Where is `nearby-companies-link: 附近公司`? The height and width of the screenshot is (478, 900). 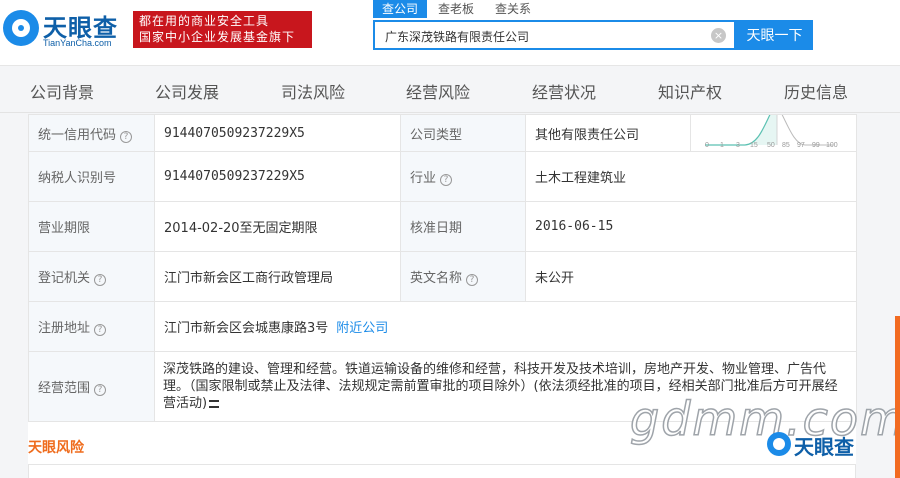 nearby-companies-link: 附近公司 is located at coordinates (362, 328).